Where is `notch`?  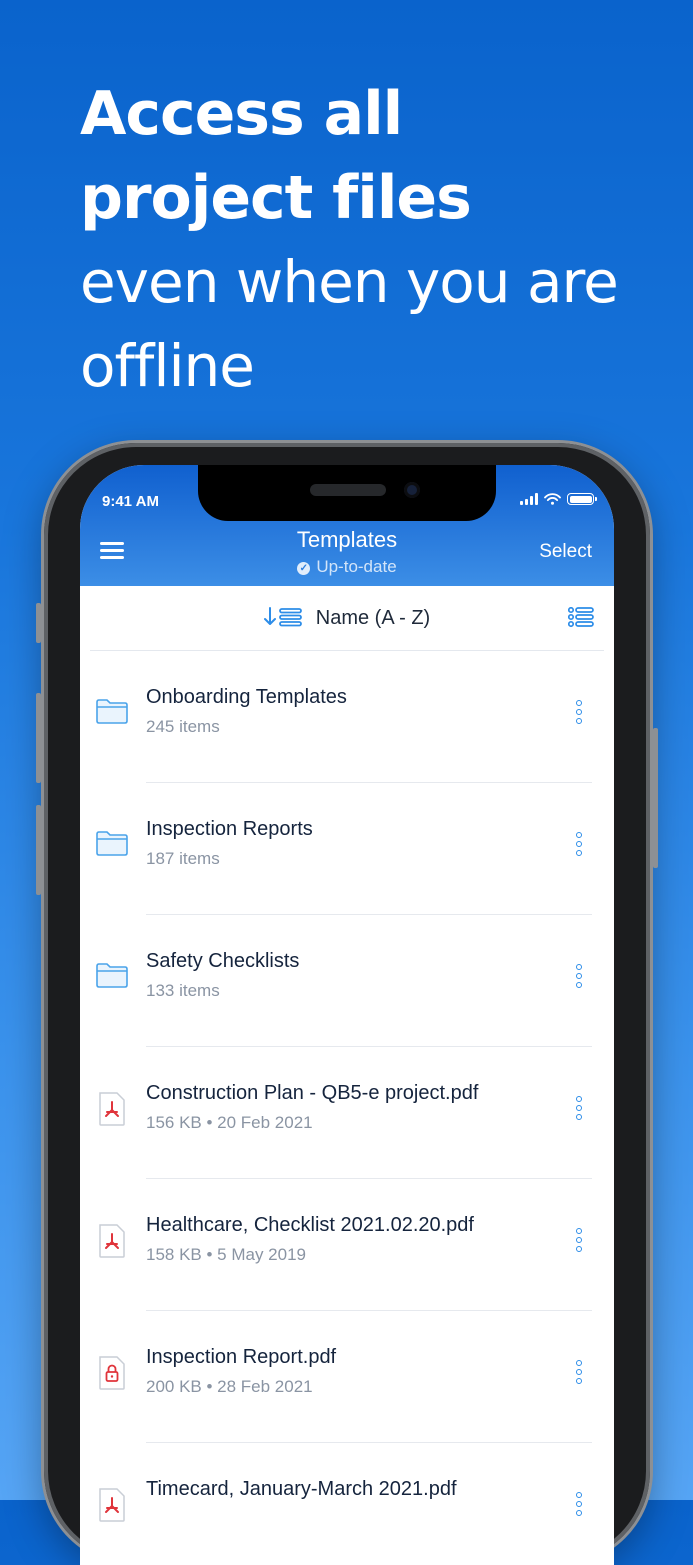 notch is located at coordinates (347, 493).